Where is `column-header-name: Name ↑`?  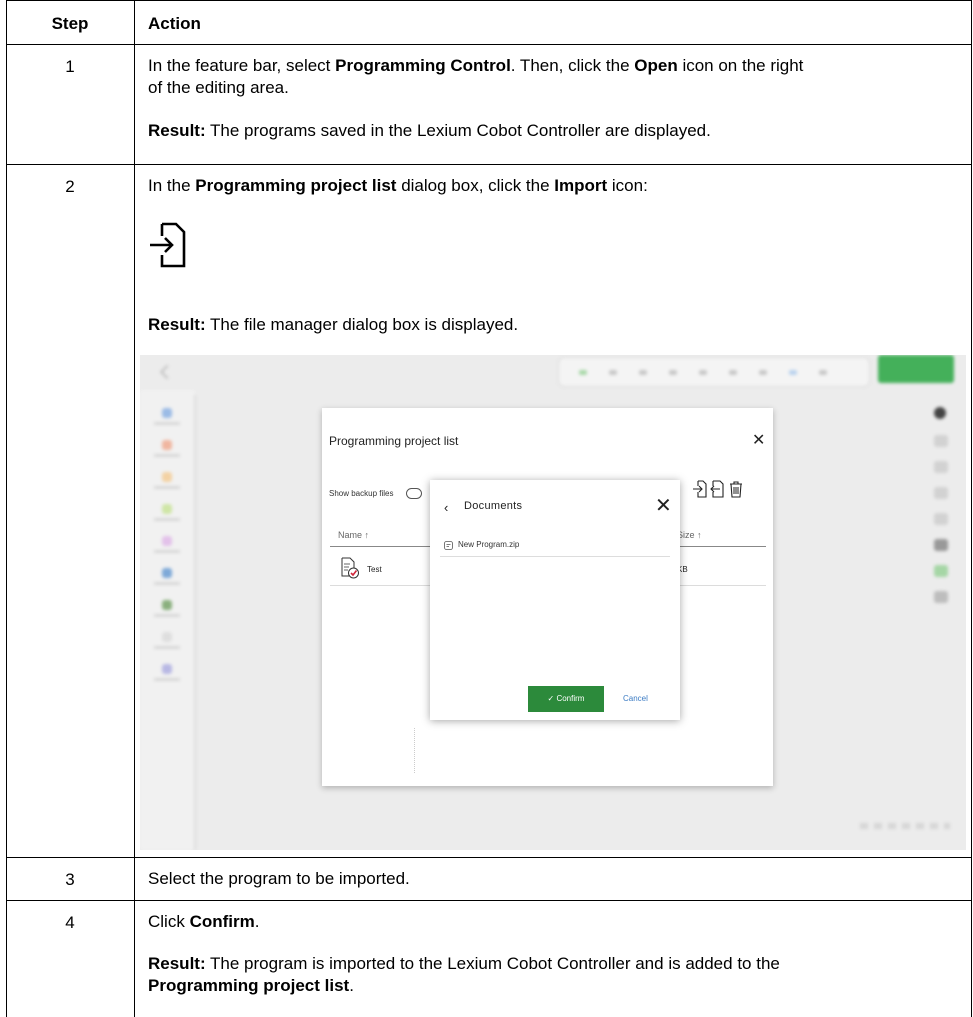 column-header-name: Name ↑ is located at coordinates (353, 535).